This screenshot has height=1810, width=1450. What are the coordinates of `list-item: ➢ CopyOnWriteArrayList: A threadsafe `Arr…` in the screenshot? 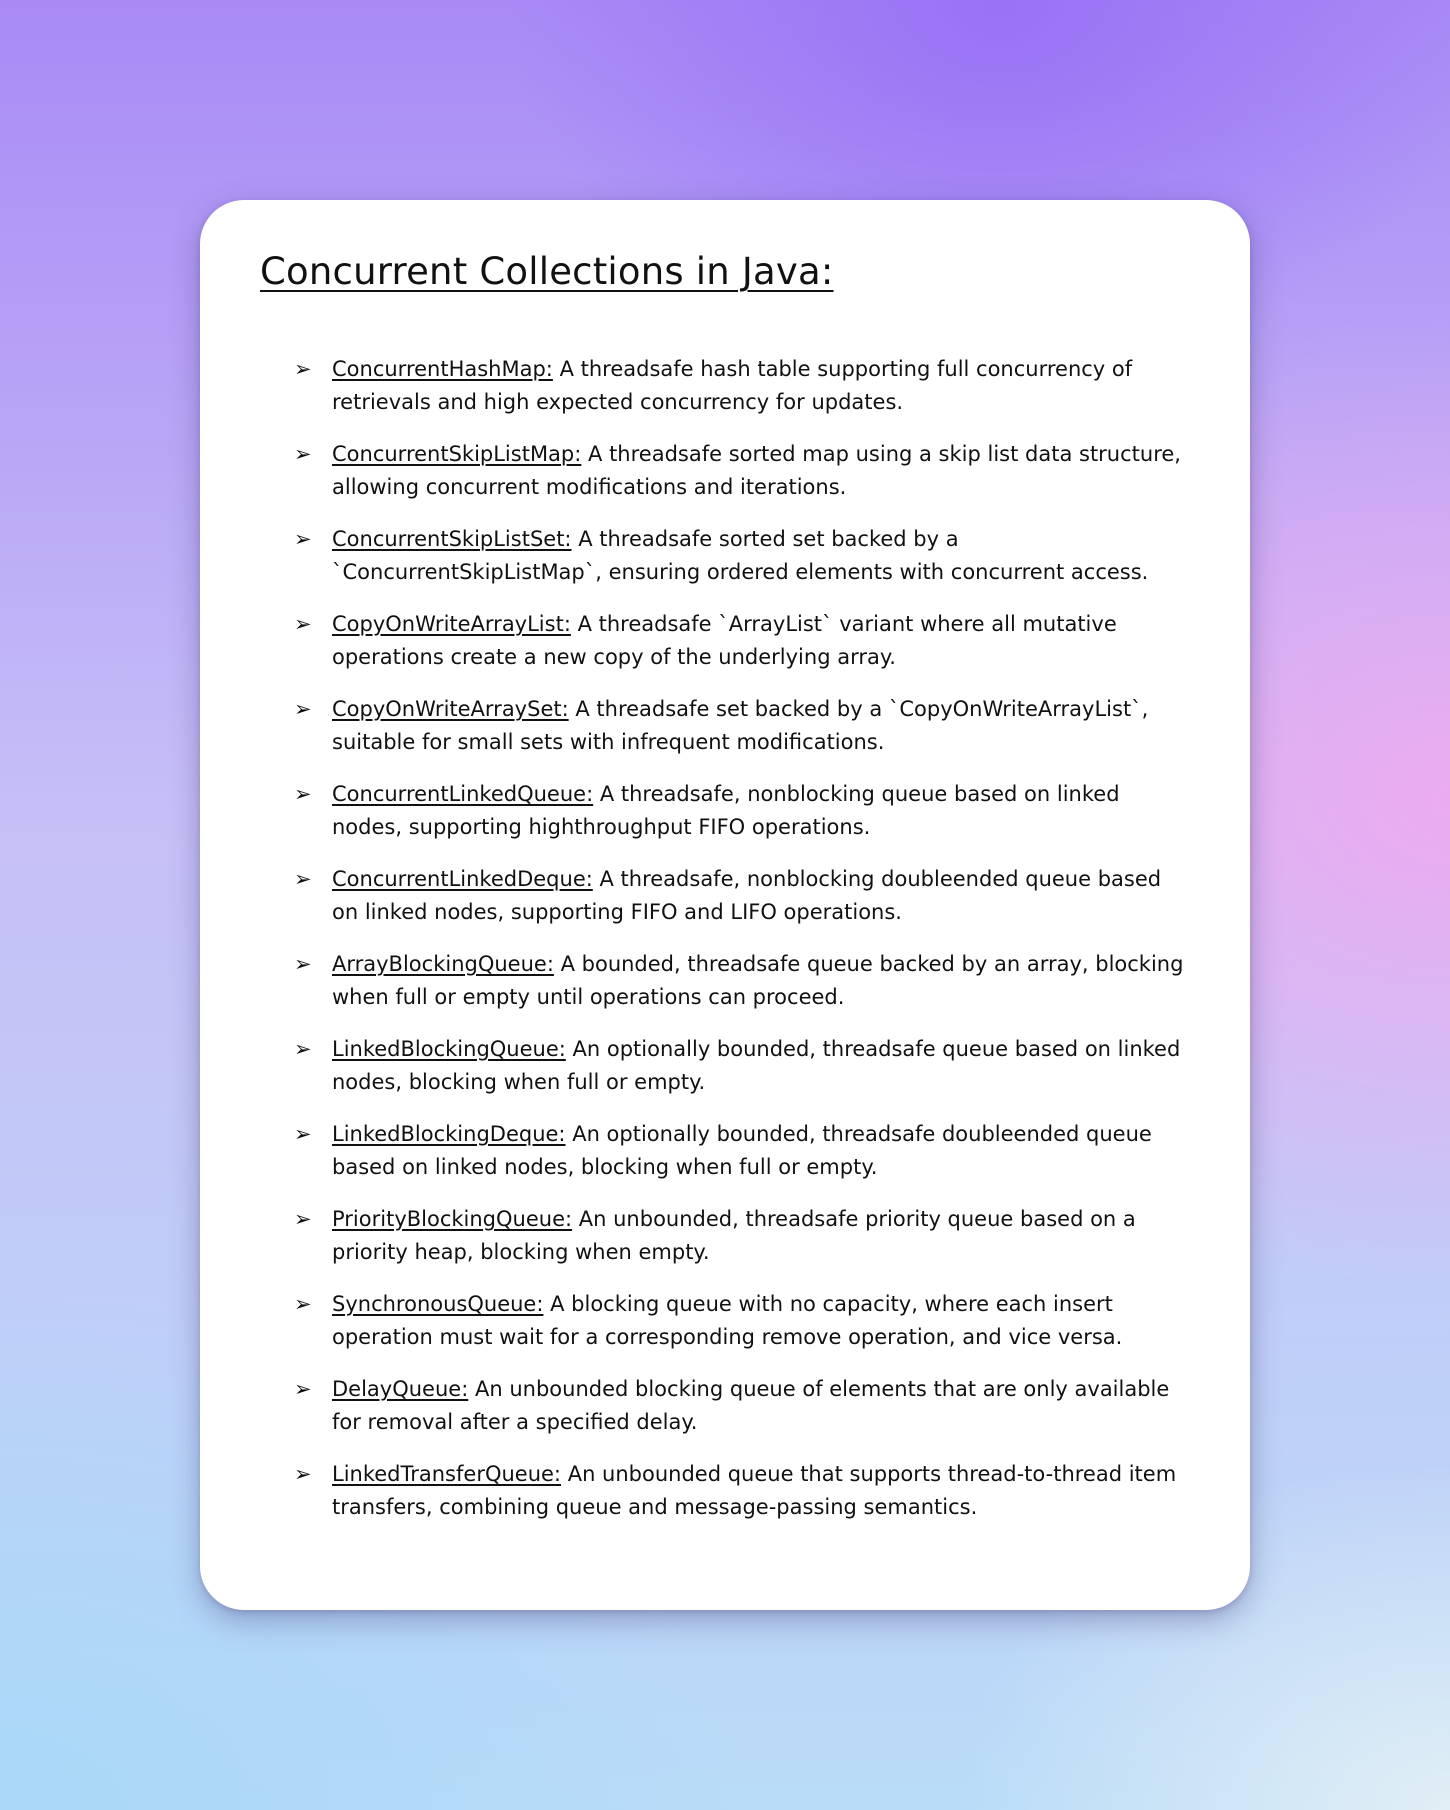 It's located at (726, 641).